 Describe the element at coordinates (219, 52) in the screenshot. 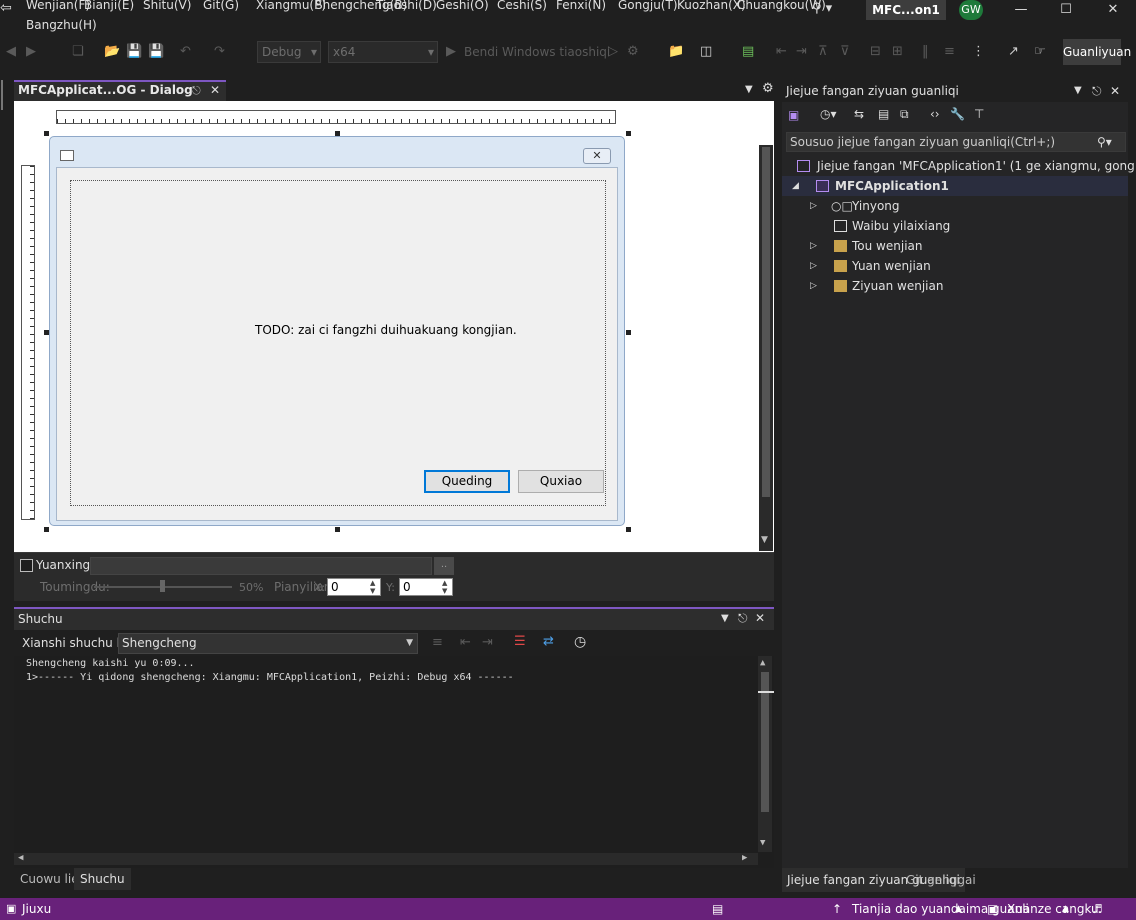

I see `redo-icon: ↷` at that location.